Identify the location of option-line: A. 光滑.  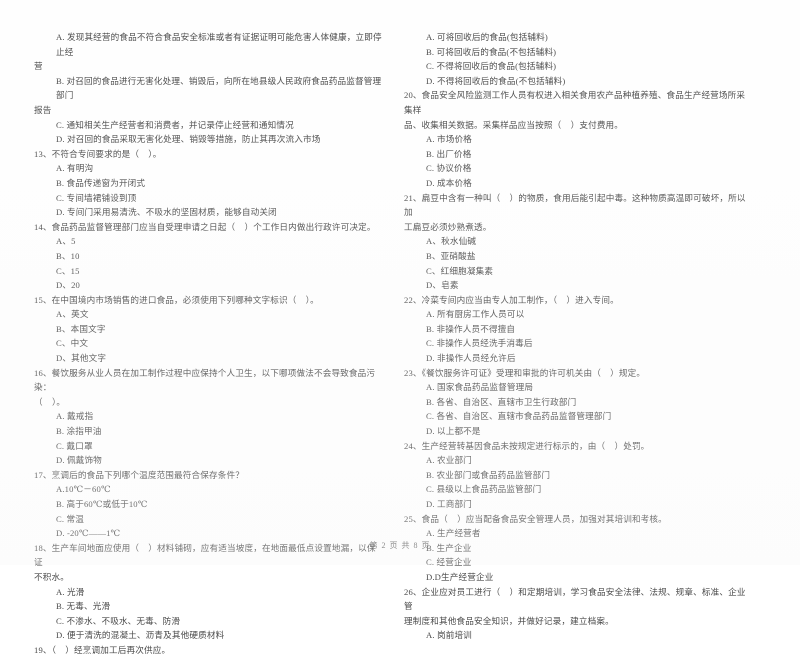
(70, 591).